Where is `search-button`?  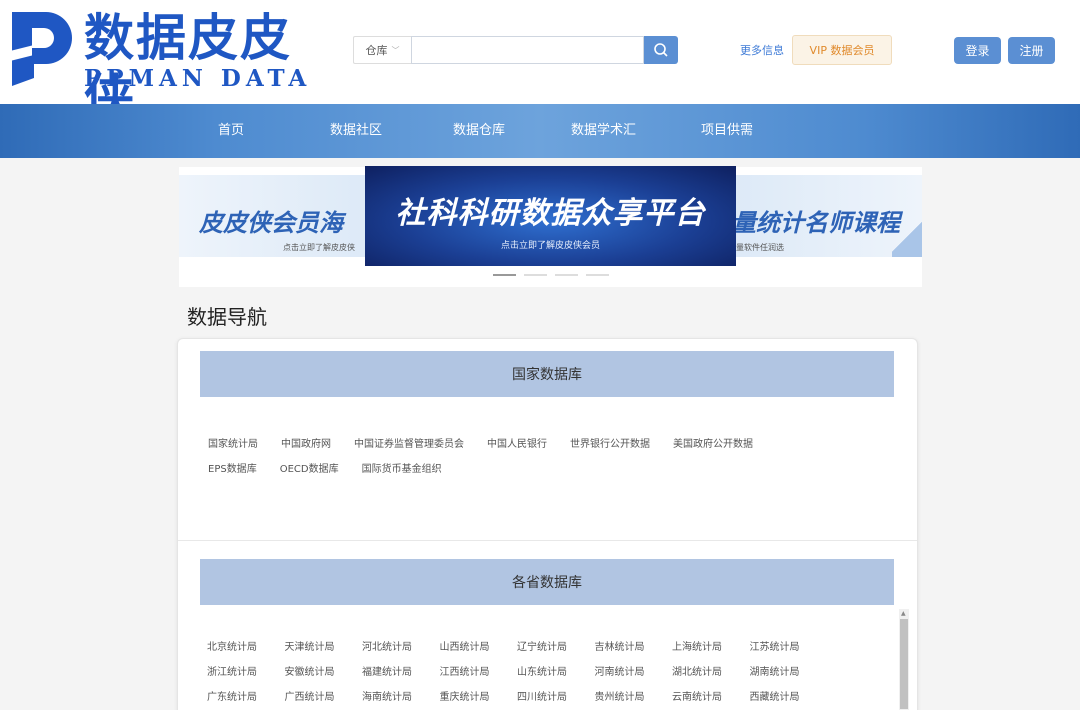 search-button is located at coordinates (661, 50).